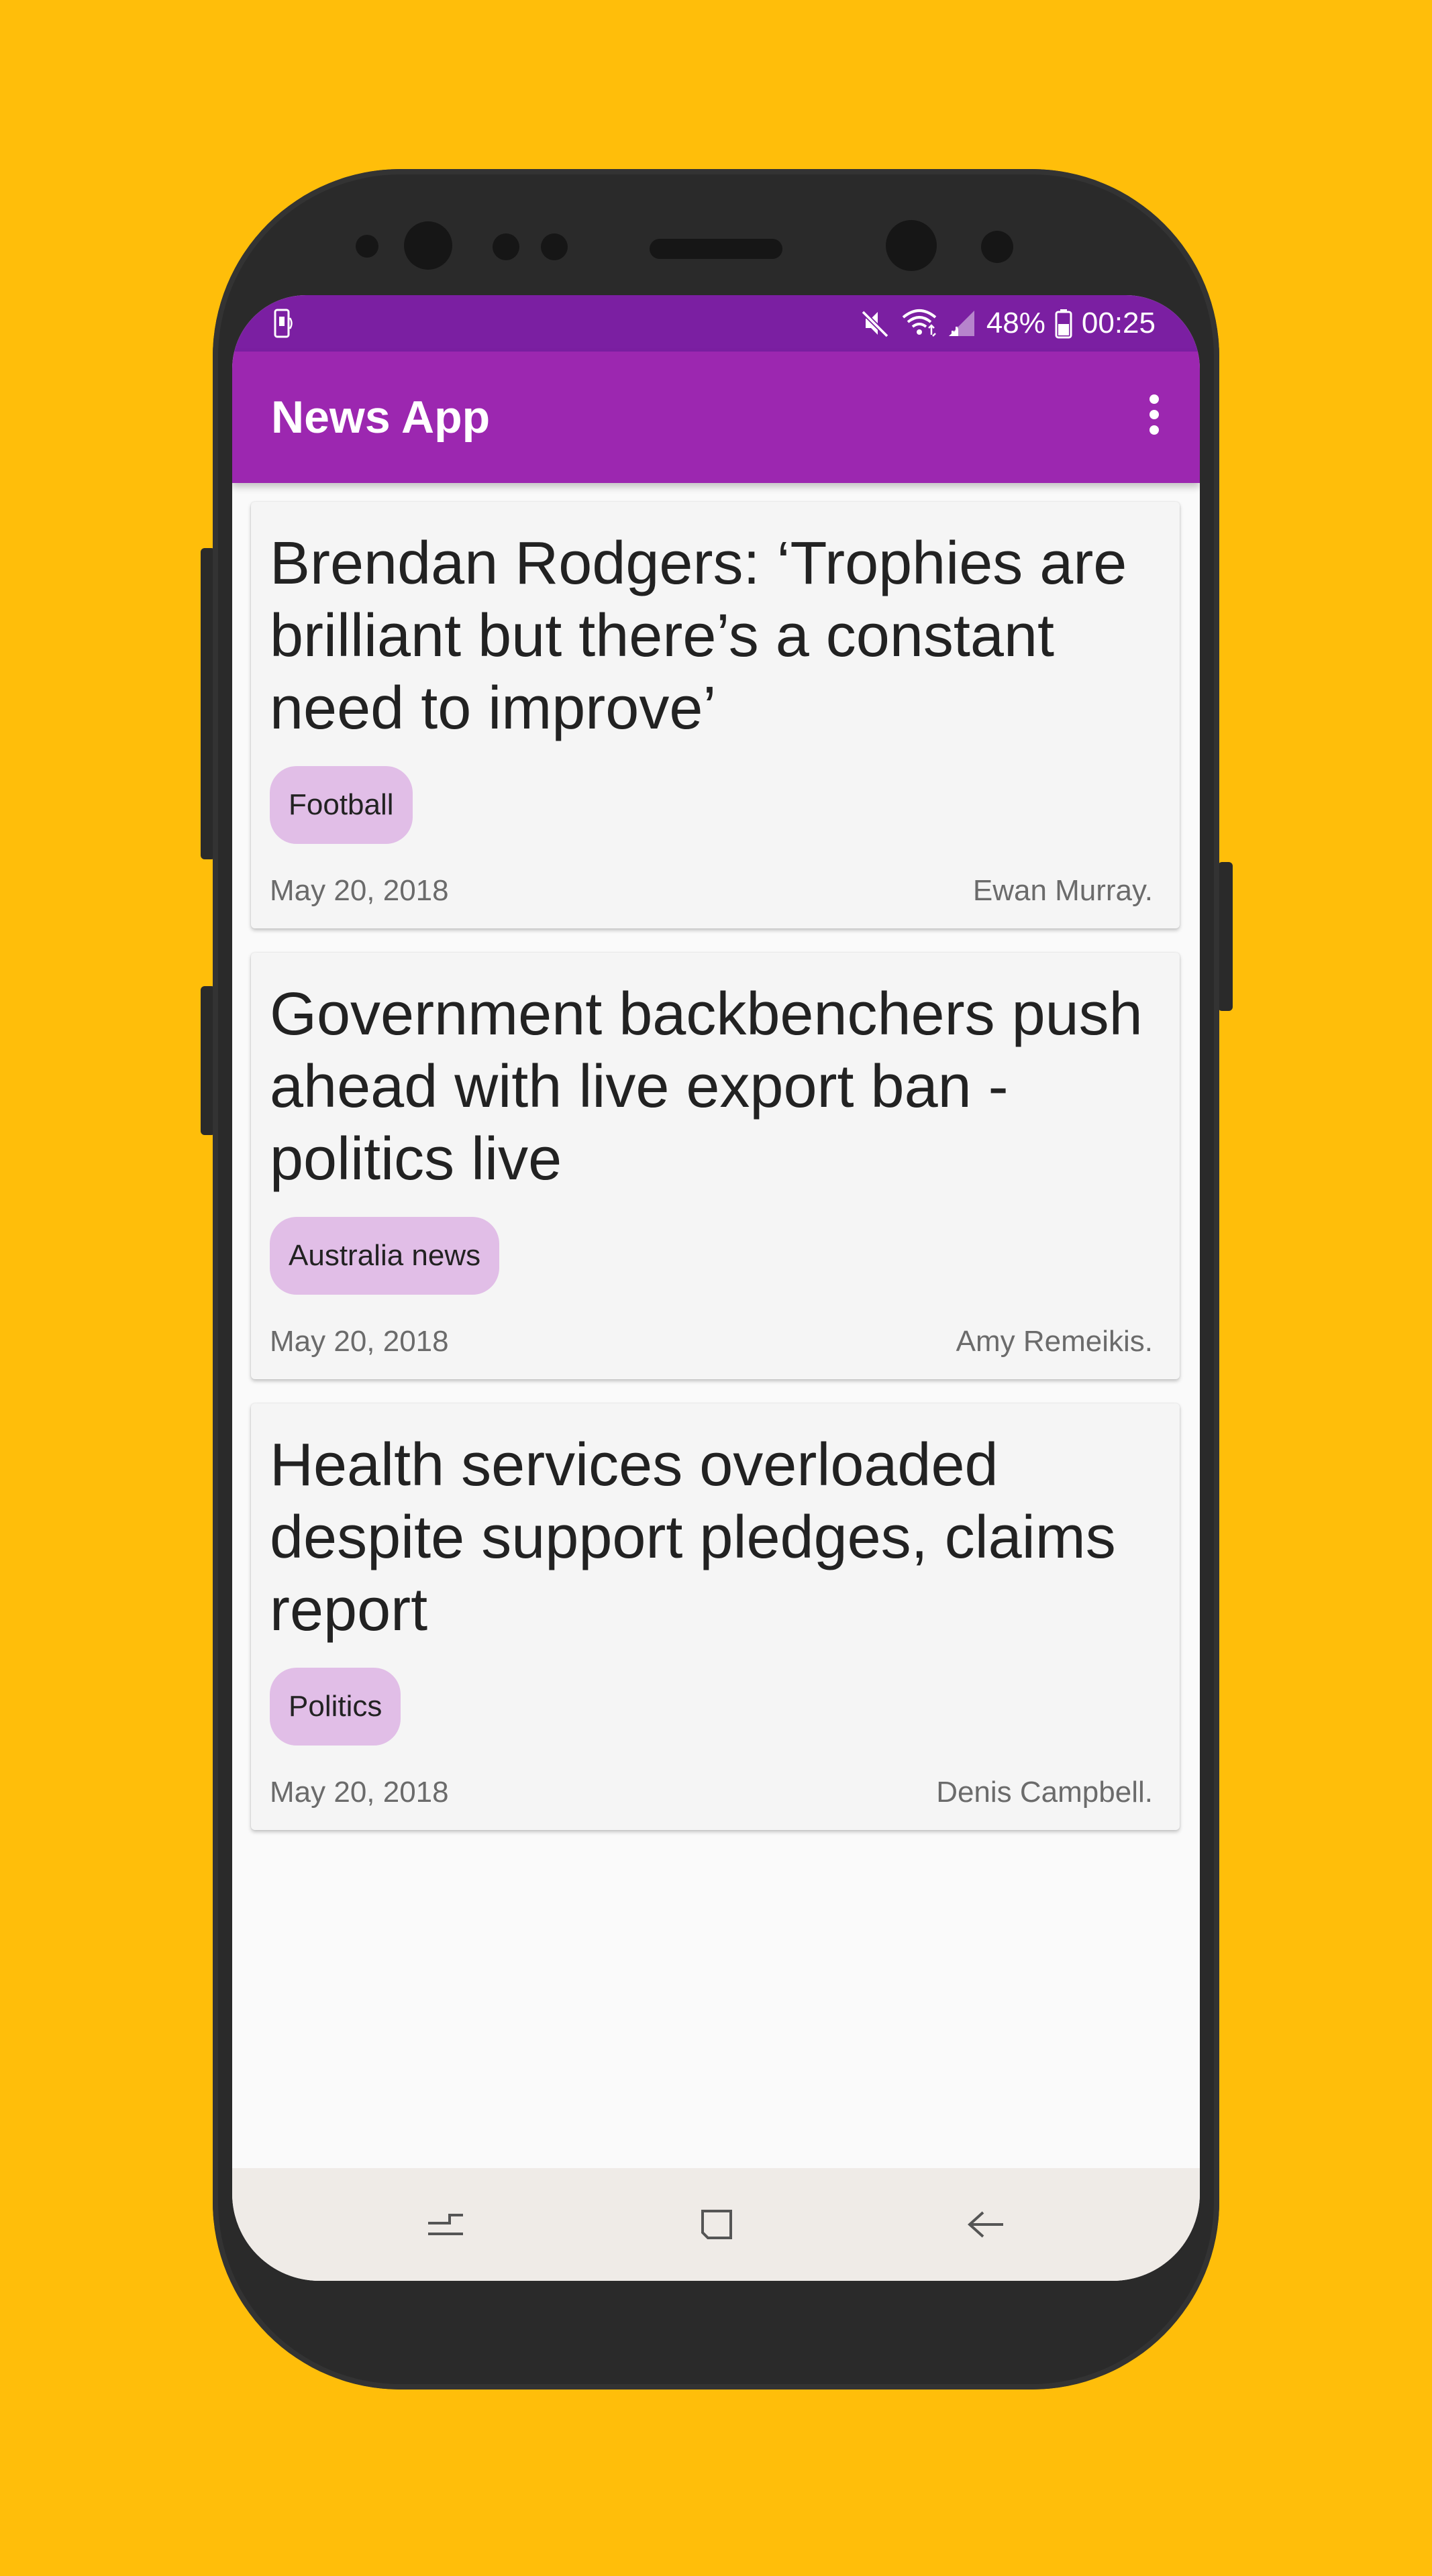  Describe the element at coordinates (1062, 890) in the screenshot. I see `article-author: Ewan Murray.` at that location.